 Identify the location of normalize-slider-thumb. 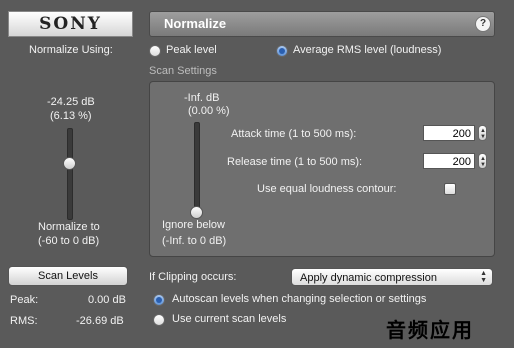
(69, 163).